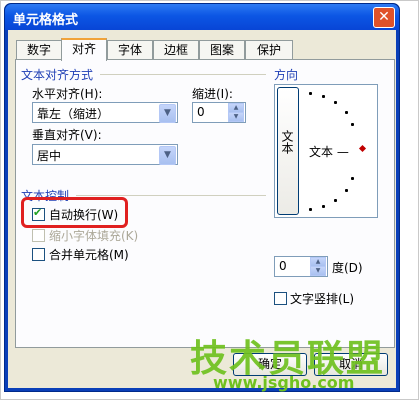 The height and width of the screenshot is (400, 419). I want to click on degrees-label: 度(D), so click(347, 268).